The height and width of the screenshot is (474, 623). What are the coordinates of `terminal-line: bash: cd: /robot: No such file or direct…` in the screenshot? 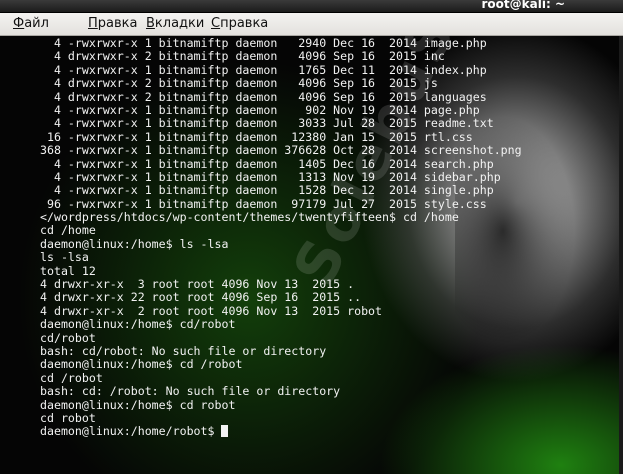 It's located at (190, 391).